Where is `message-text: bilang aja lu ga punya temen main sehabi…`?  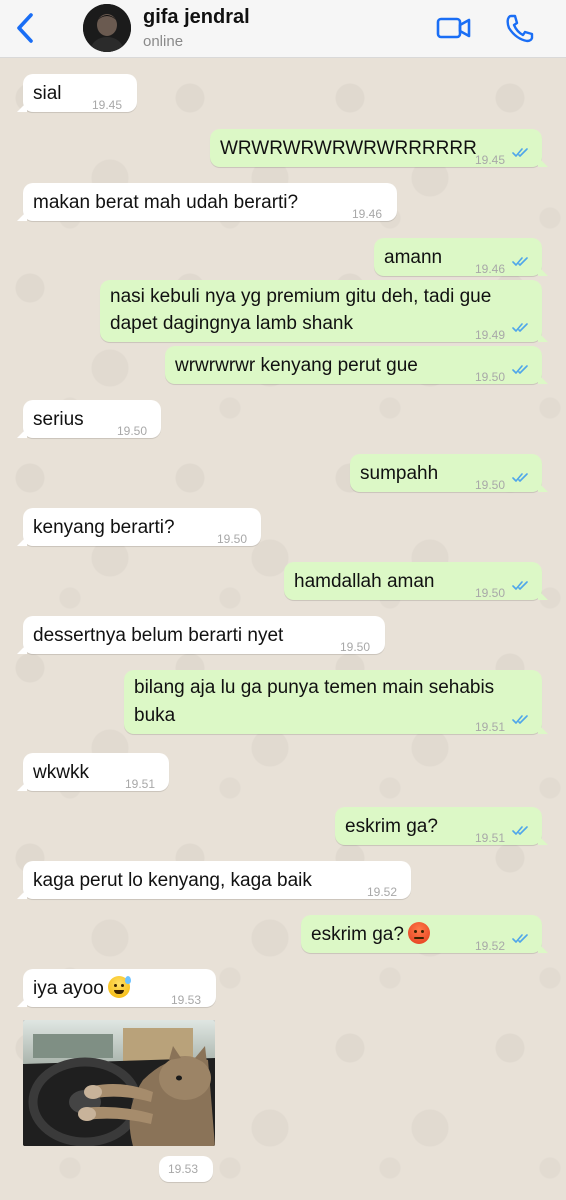
message-text: bilang aja lu ga punya temen main sehabi… is located at coordinates (314, 687).